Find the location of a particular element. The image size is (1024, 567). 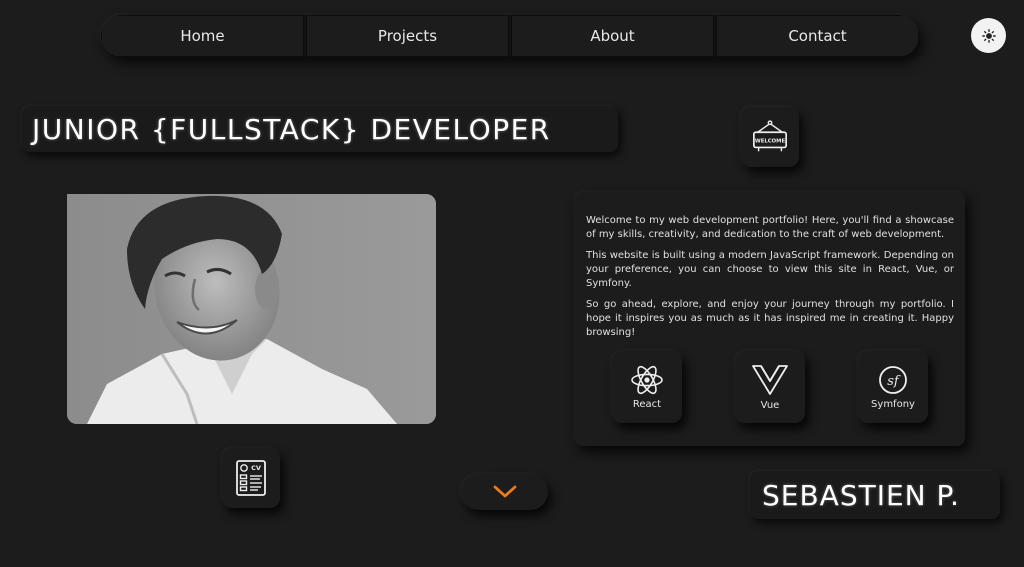

svg-text: sf is located at coordinates (894, 381).